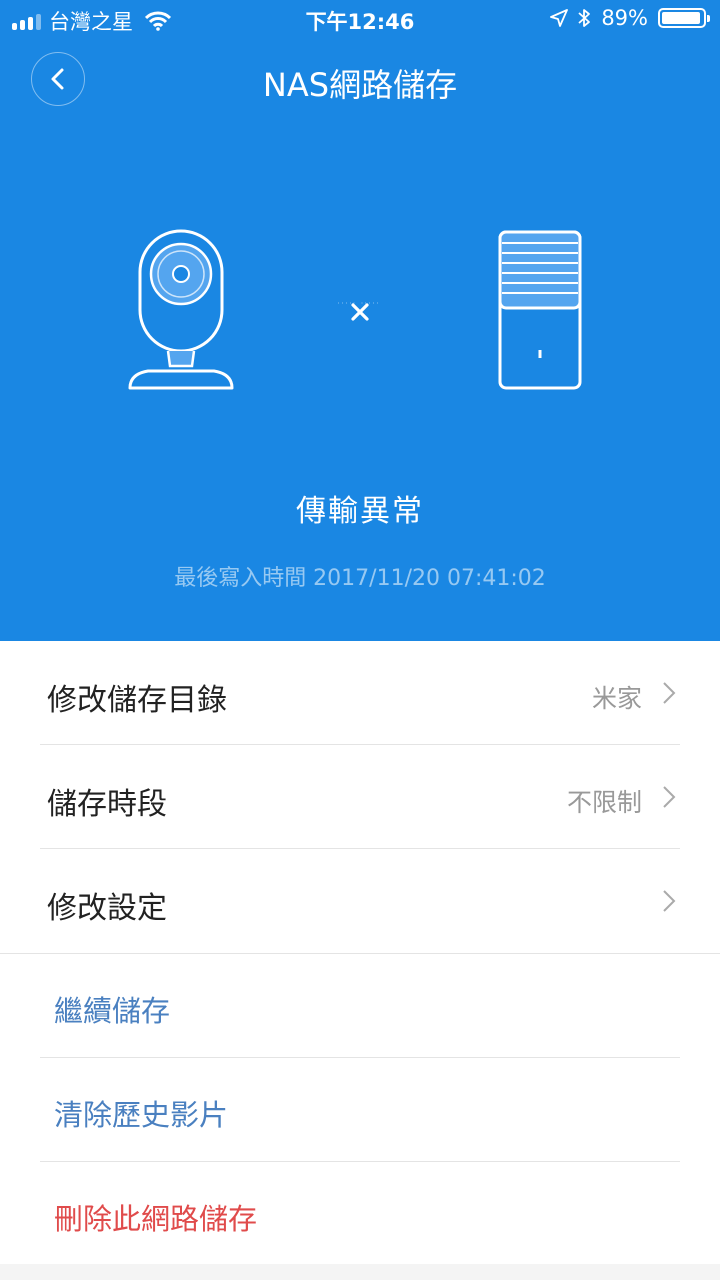 The width and height of the screenshot is (720, 1280). I want to click on last-write-time: 最後寫入時間 2017/11/20 07:41:02, so click(360, 578).